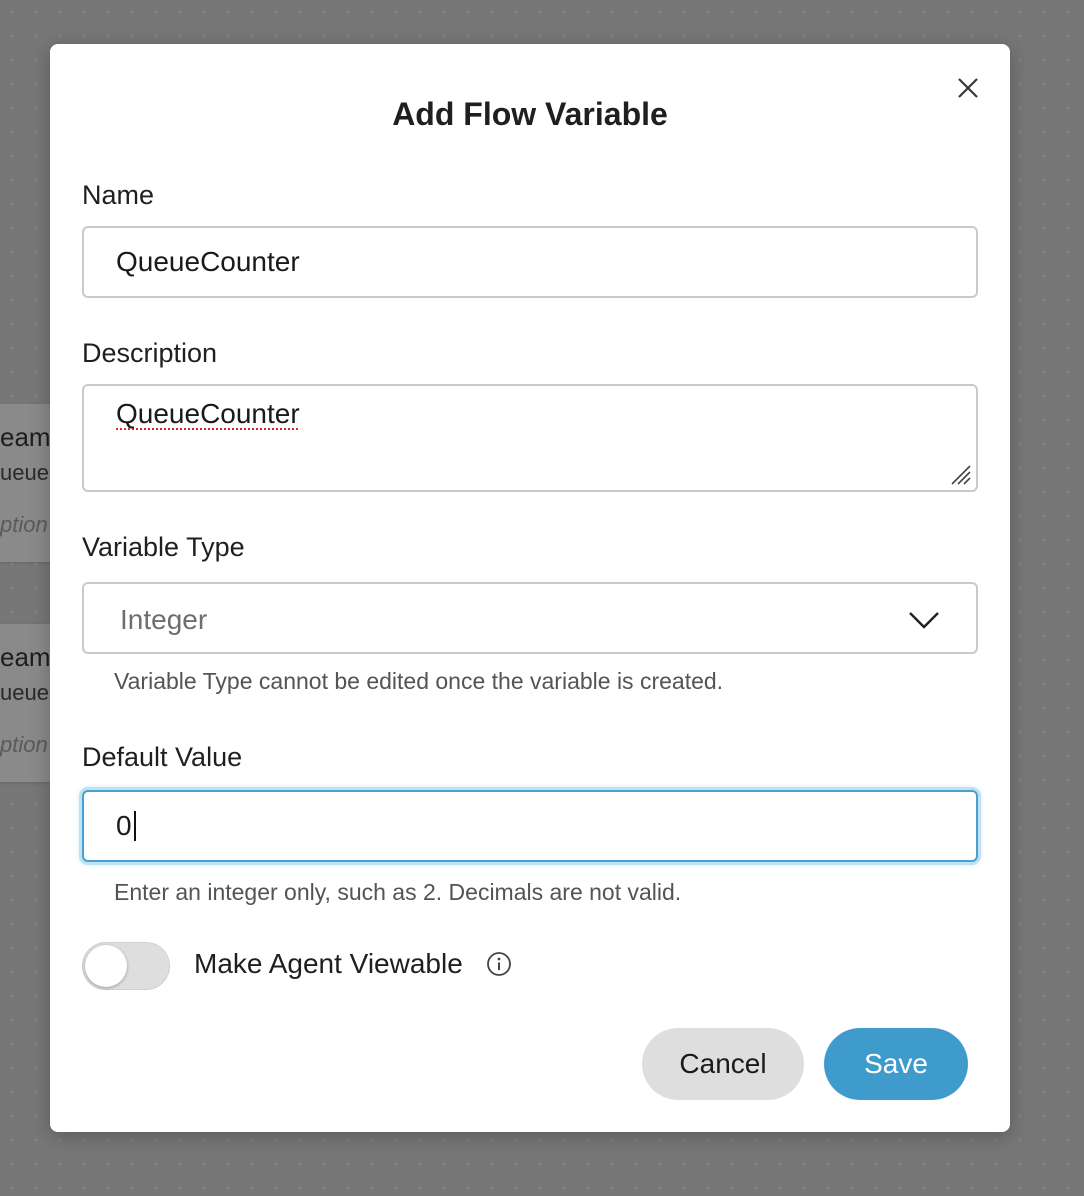 This screenshot has width=1084, height=1196. What do you see at coordinates (150, 353) in the screenshot?
I see `description-label: Description` at bounding box center [150, 353].